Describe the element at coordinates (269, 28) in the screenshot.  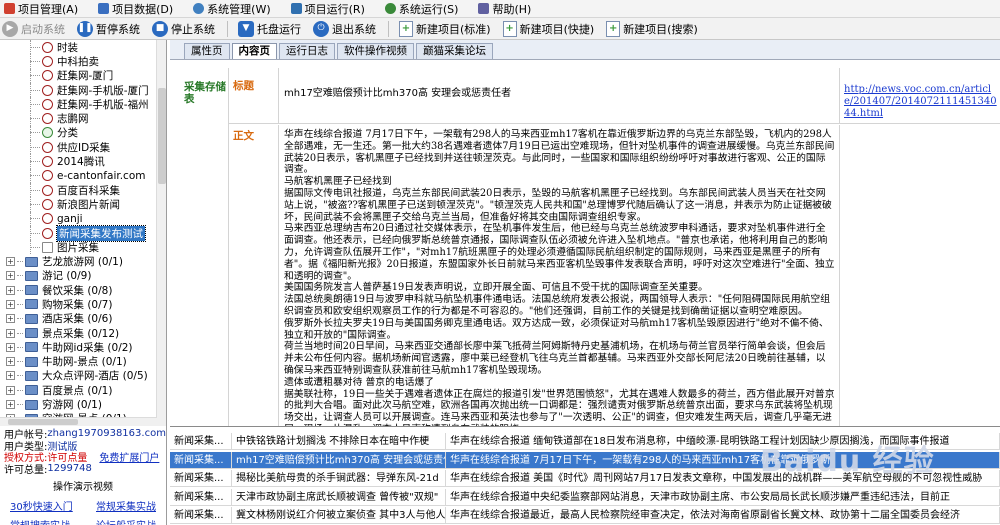
I see `tray-run-button: ▼ 托盘运行` at that location.